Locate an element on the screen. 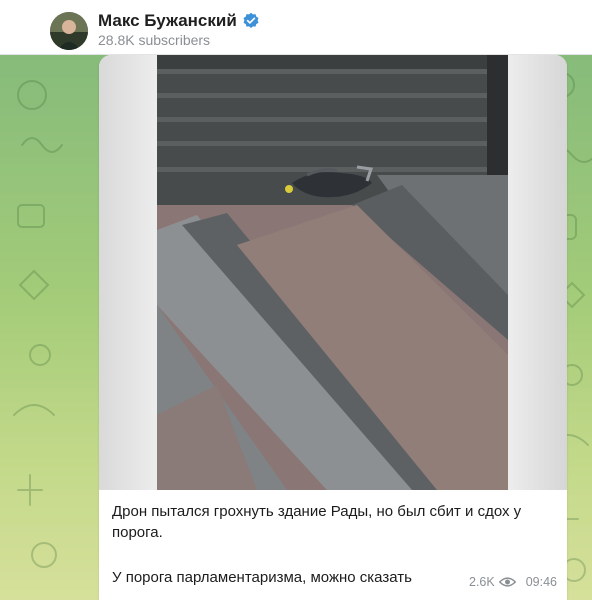  channel-name: Макс Бужанский is located at coordinates (167, 21).